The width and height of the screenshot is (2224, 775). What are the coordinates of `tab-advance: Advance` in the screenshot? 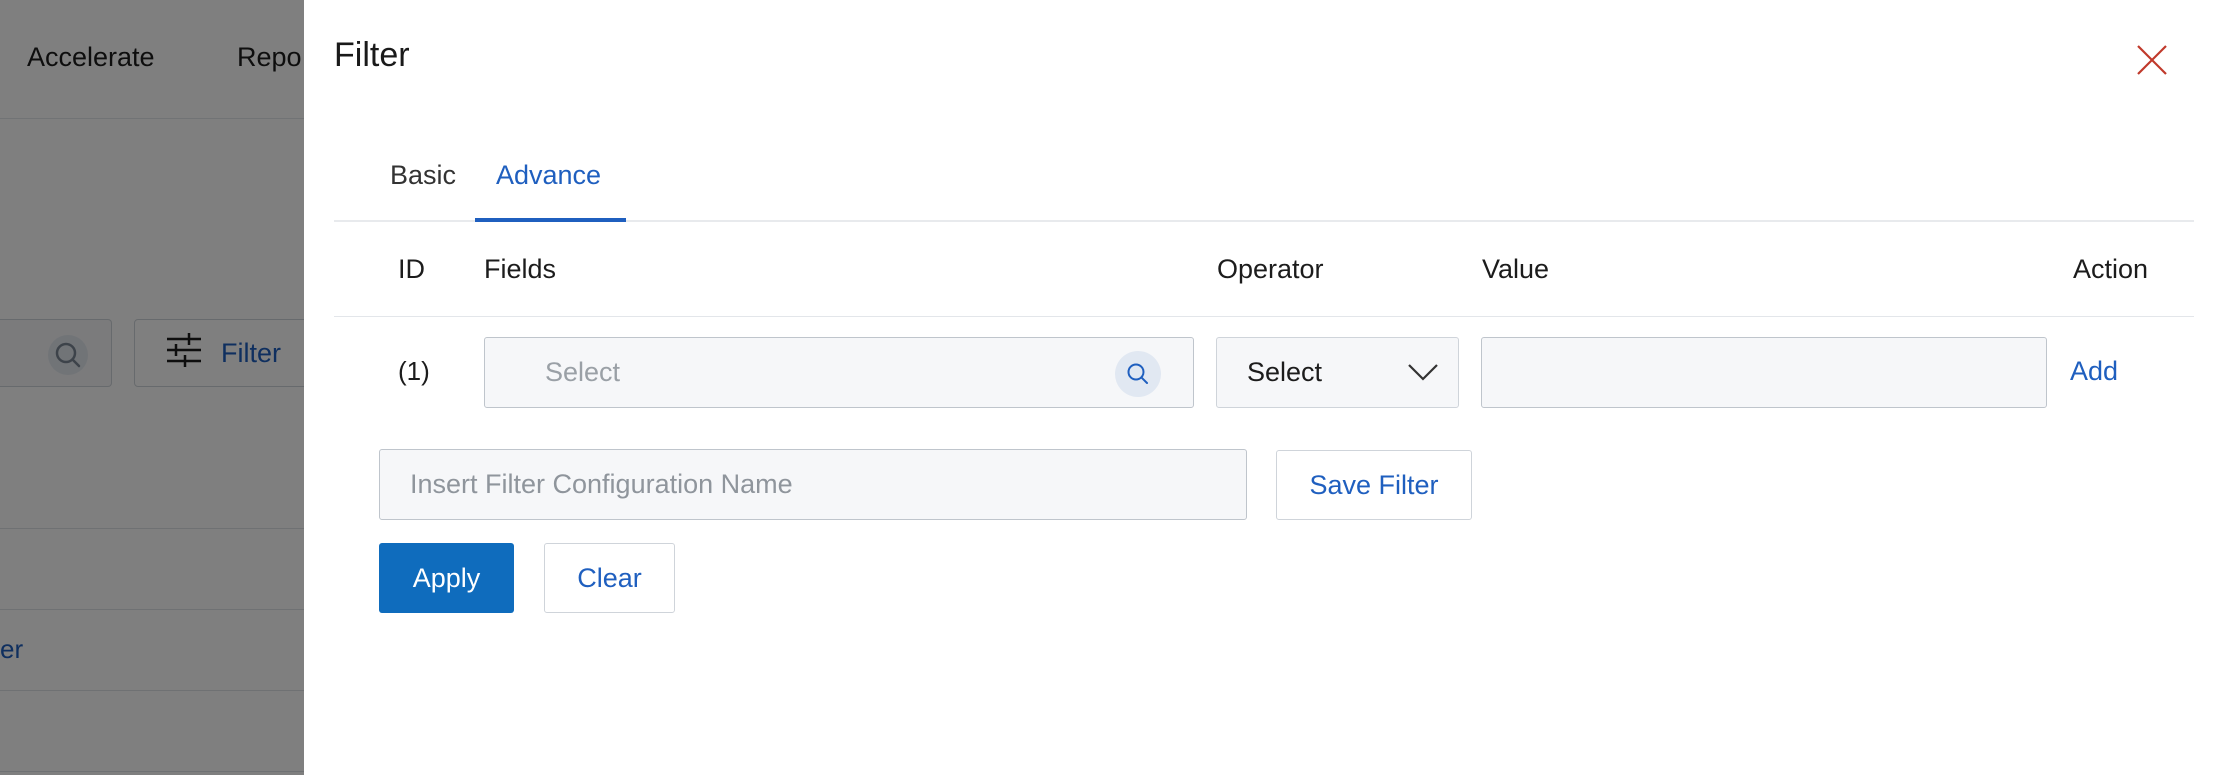 It's located at (550, 181).